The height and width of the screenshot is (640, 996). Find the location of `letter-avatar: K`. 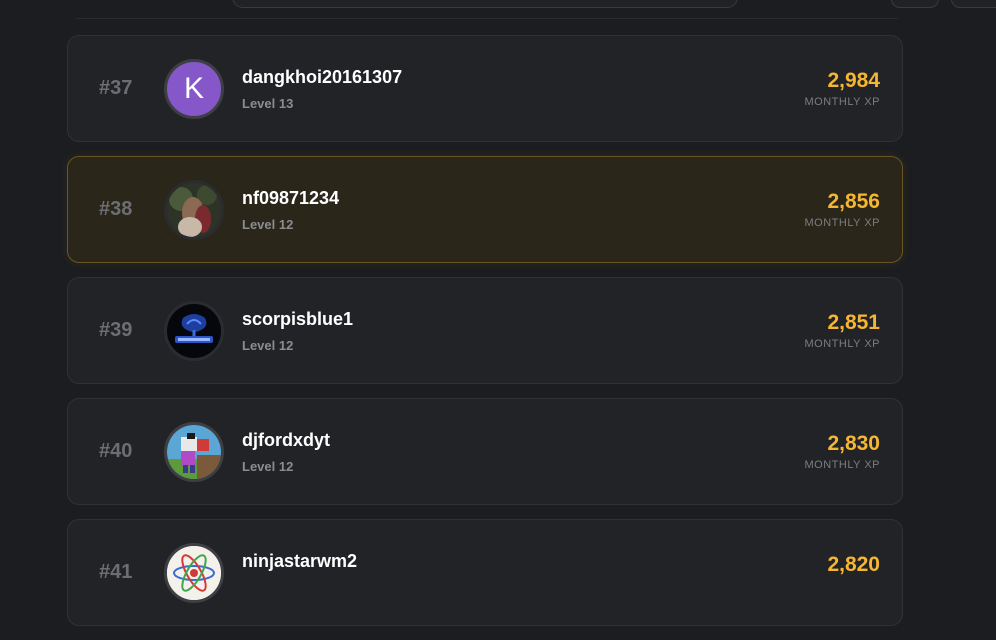

letter-avatar: K is located at coordinates (194, 88).